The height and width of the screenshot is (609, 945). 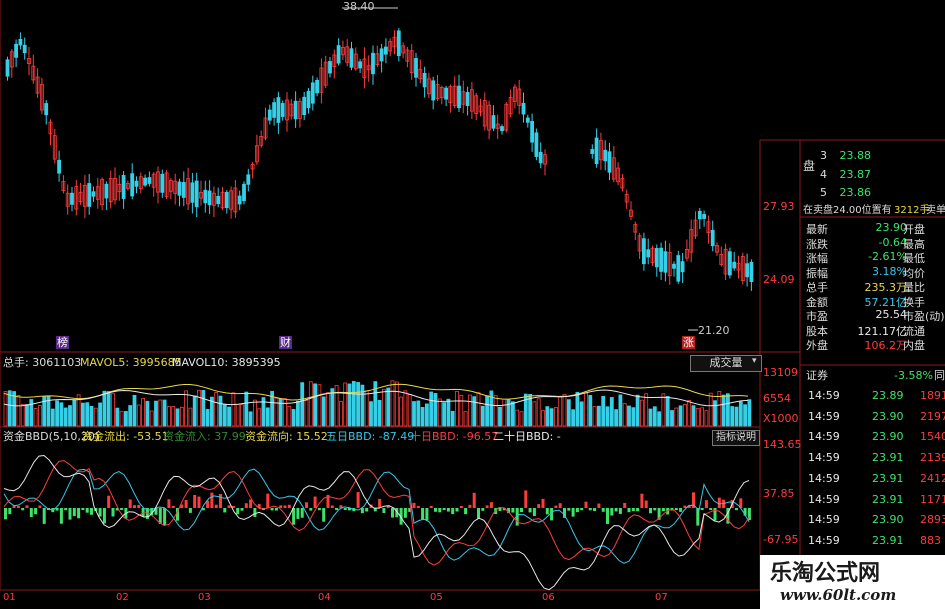 I want to click on price-axis-label-low: 24.09, so click(x=779, y=279).